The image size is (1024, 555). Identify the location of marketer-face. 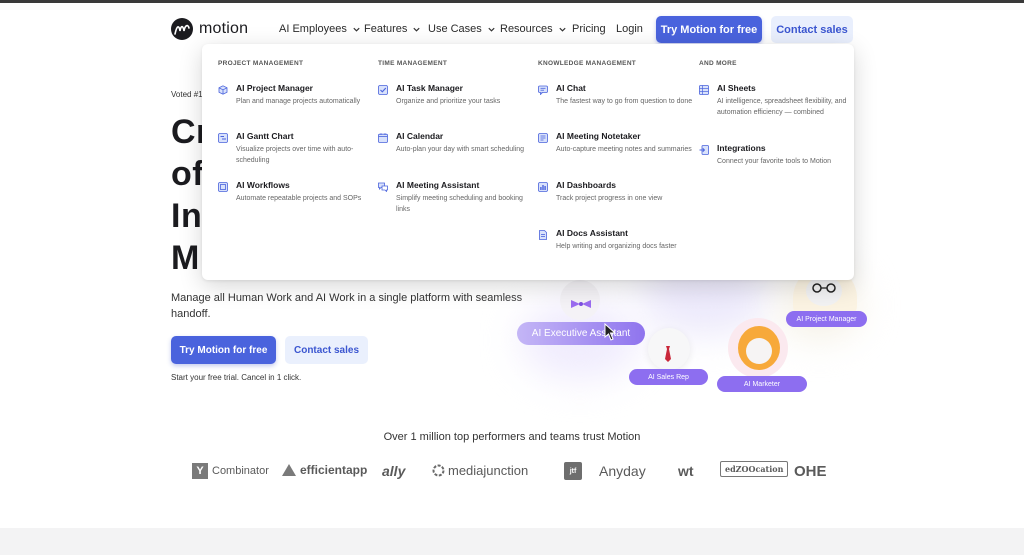
(759, 351).